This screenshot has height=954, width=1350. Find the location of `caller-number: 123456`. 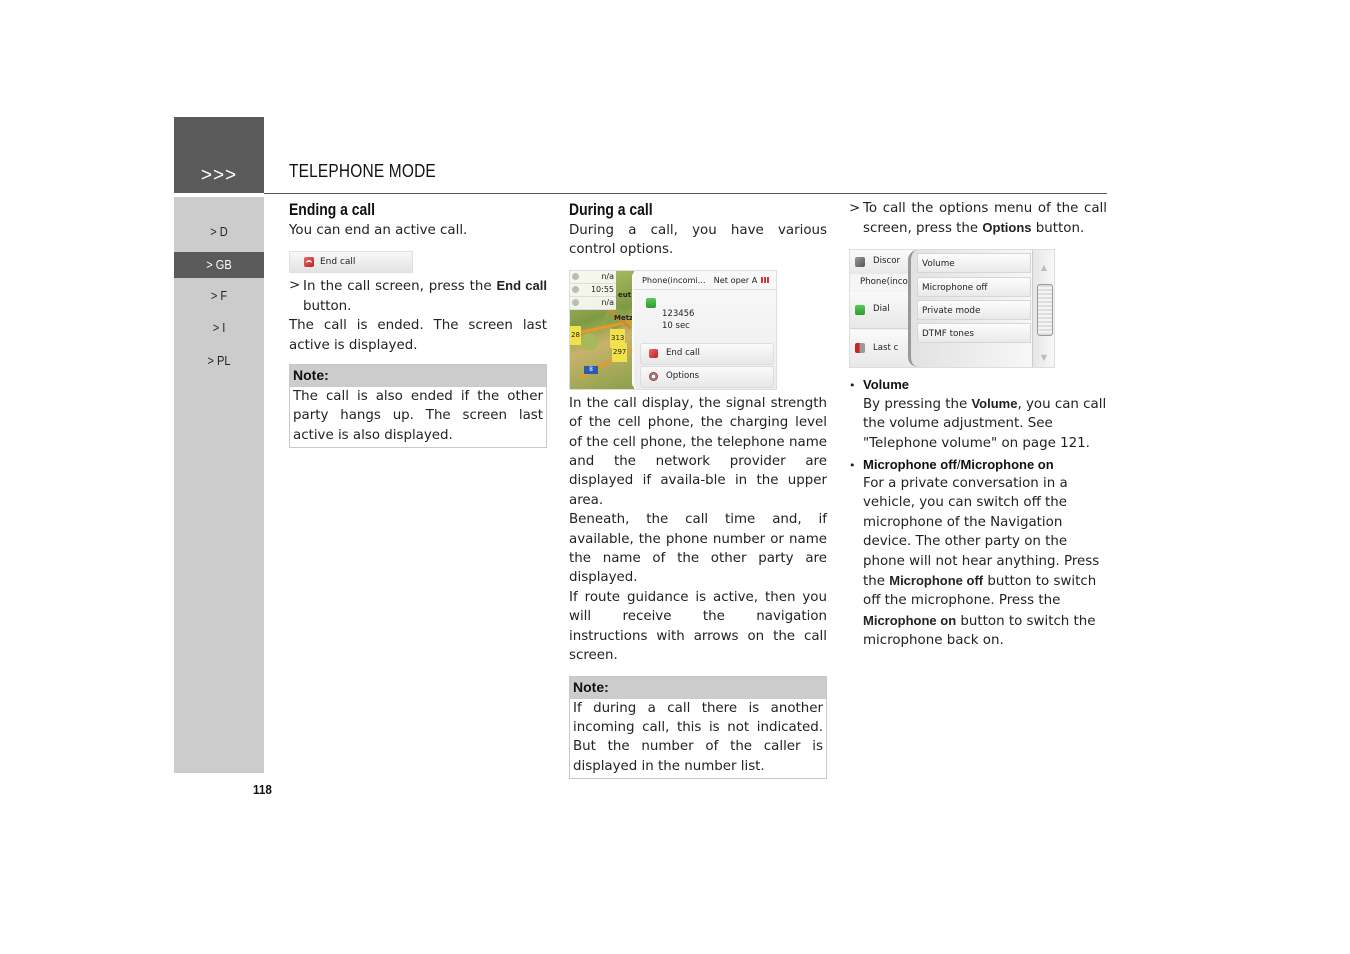

caller-number: 123456 is located at coordinates (678, 313).